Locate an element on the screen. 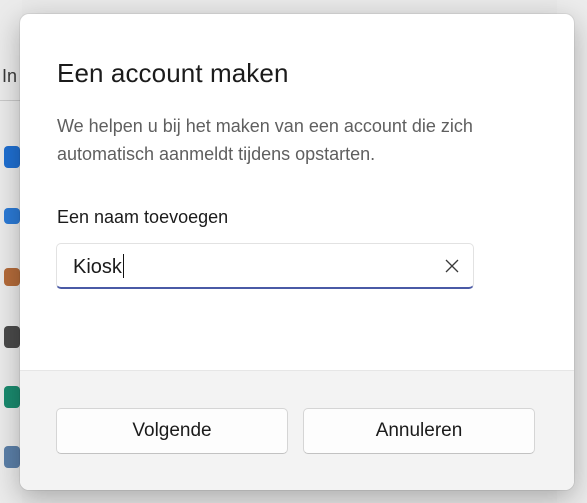 This screenshot has width=587, height=503. name-field-label: Een naam toevoegen is located at coordinates (143, 217).